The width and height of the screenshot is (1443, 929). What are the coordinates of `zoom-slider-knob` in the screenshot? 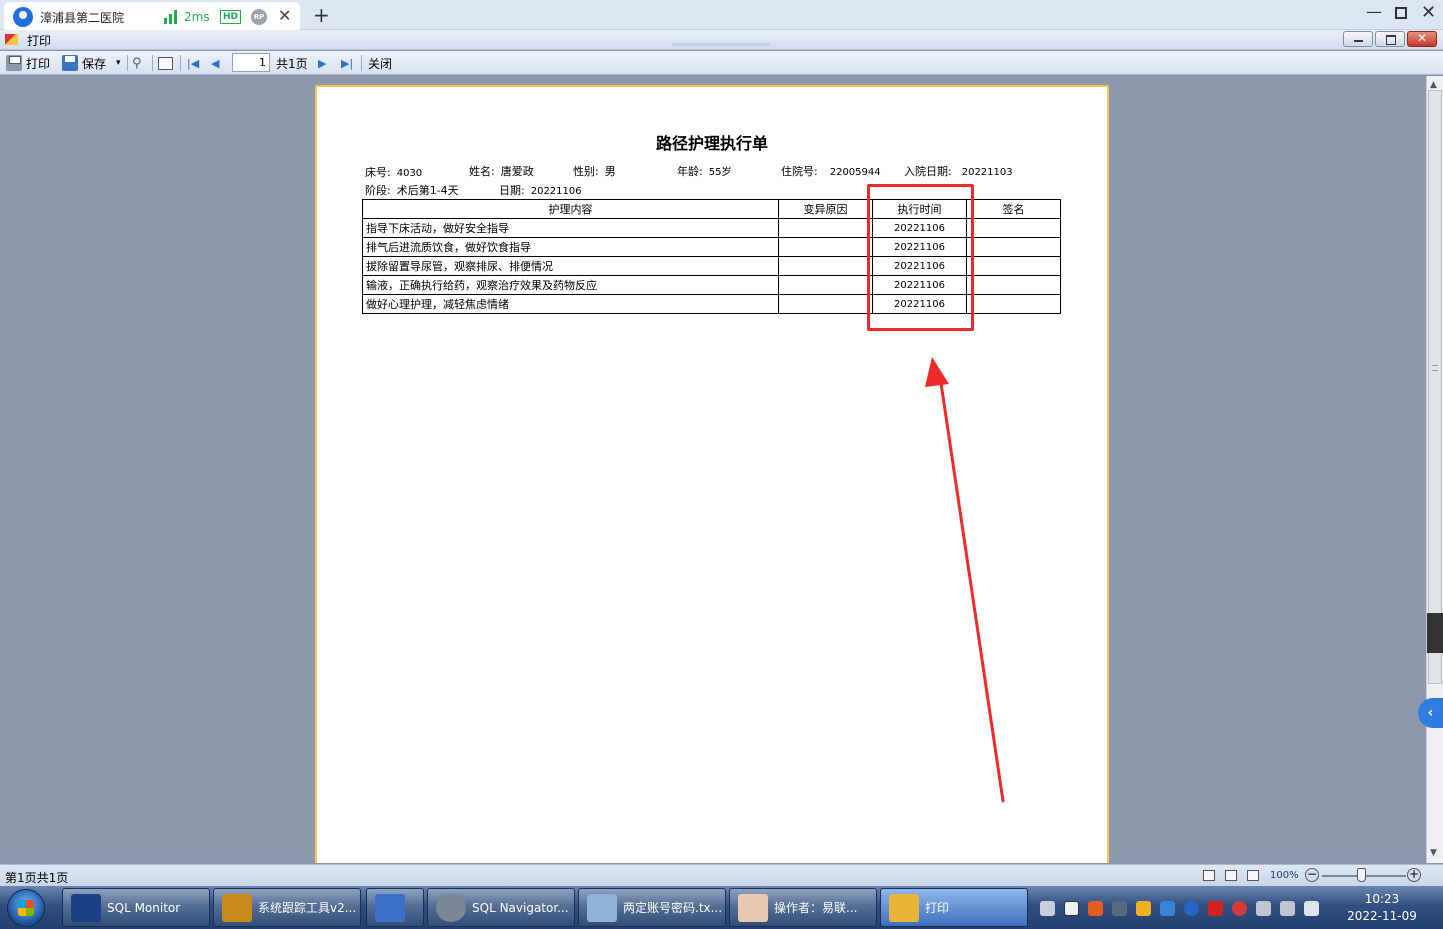 It's located at (1361, 875).